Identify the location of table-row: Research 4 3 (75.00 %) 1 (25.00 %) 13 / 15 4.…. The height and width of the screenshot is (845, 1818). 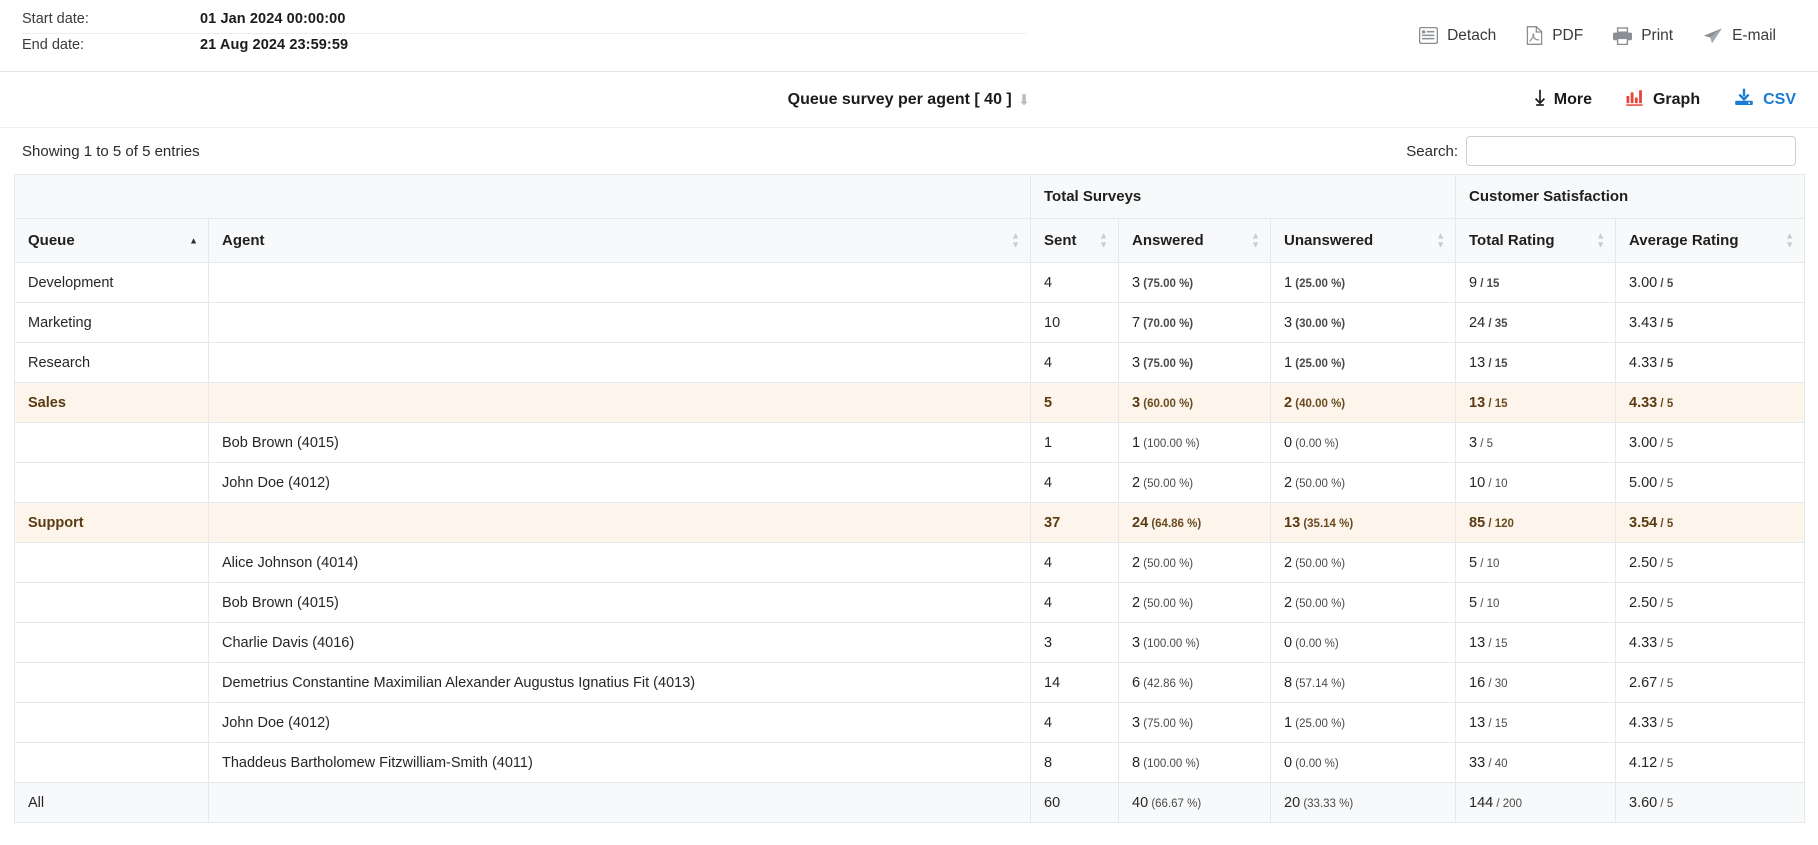
(910, 362).